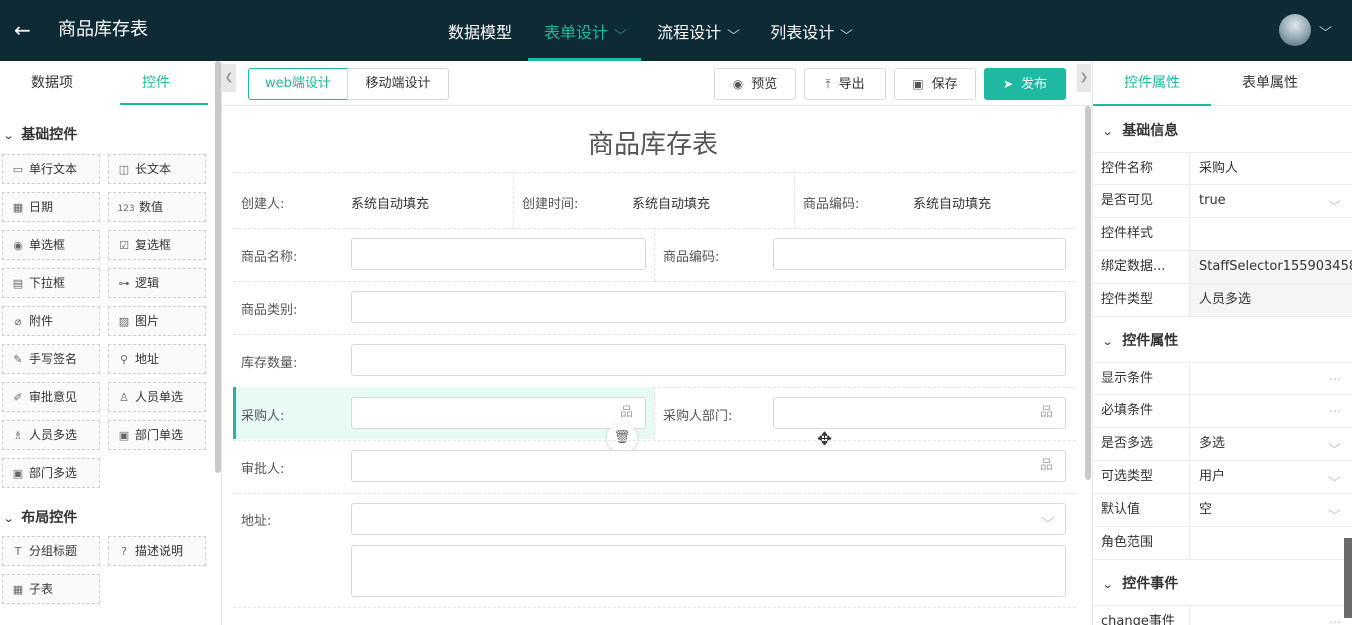 This screenshot has width=1352, height=625. What do you see at coordinates (18, 551) in the screenshot?
I see `text-icon: T` at bounding box center [18, 551].